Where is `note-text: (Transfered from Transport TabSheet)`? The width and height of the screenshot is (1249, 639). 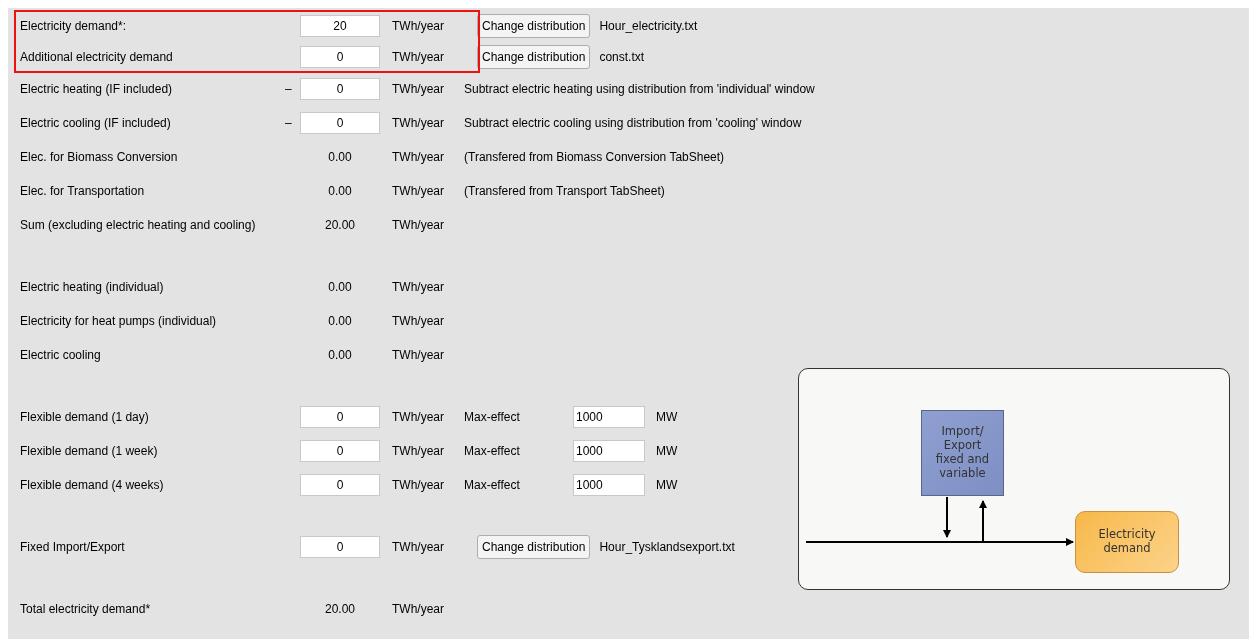 note-text: (Transfered from Transport TabSheet) is located at coordinates (564, 191).